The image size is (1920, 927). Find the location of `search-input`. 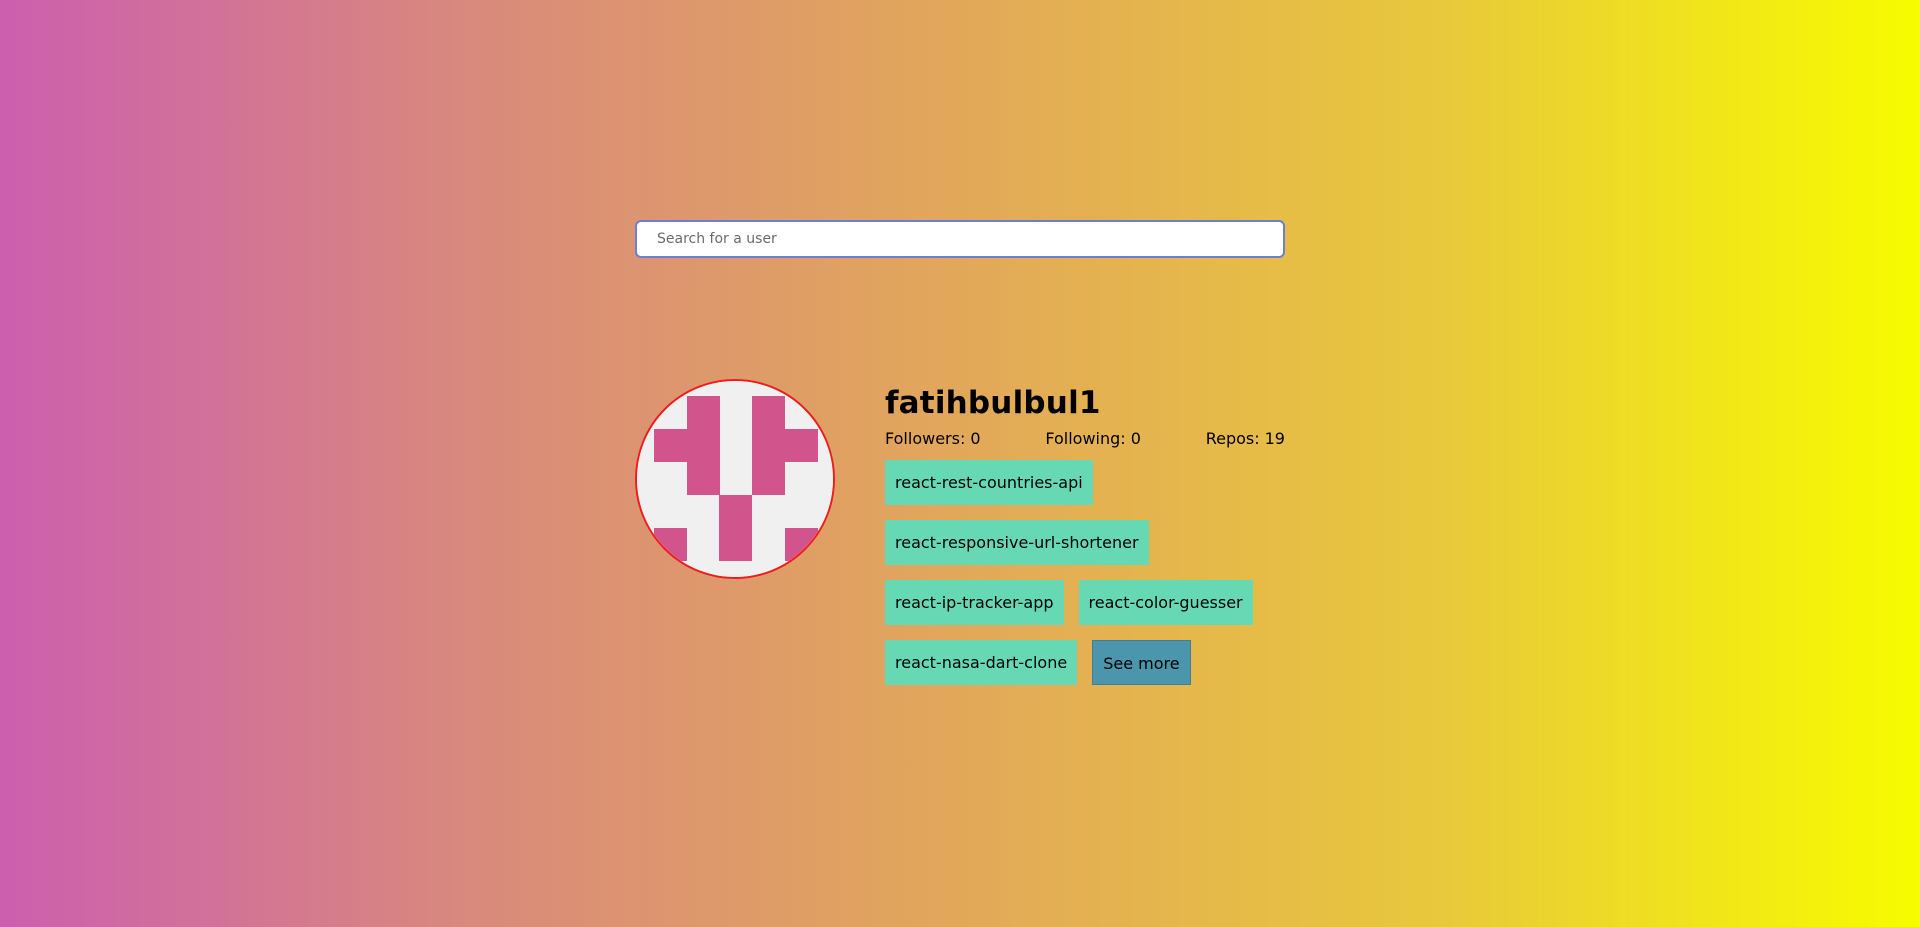

search-input is located at coordinates (960, 239).